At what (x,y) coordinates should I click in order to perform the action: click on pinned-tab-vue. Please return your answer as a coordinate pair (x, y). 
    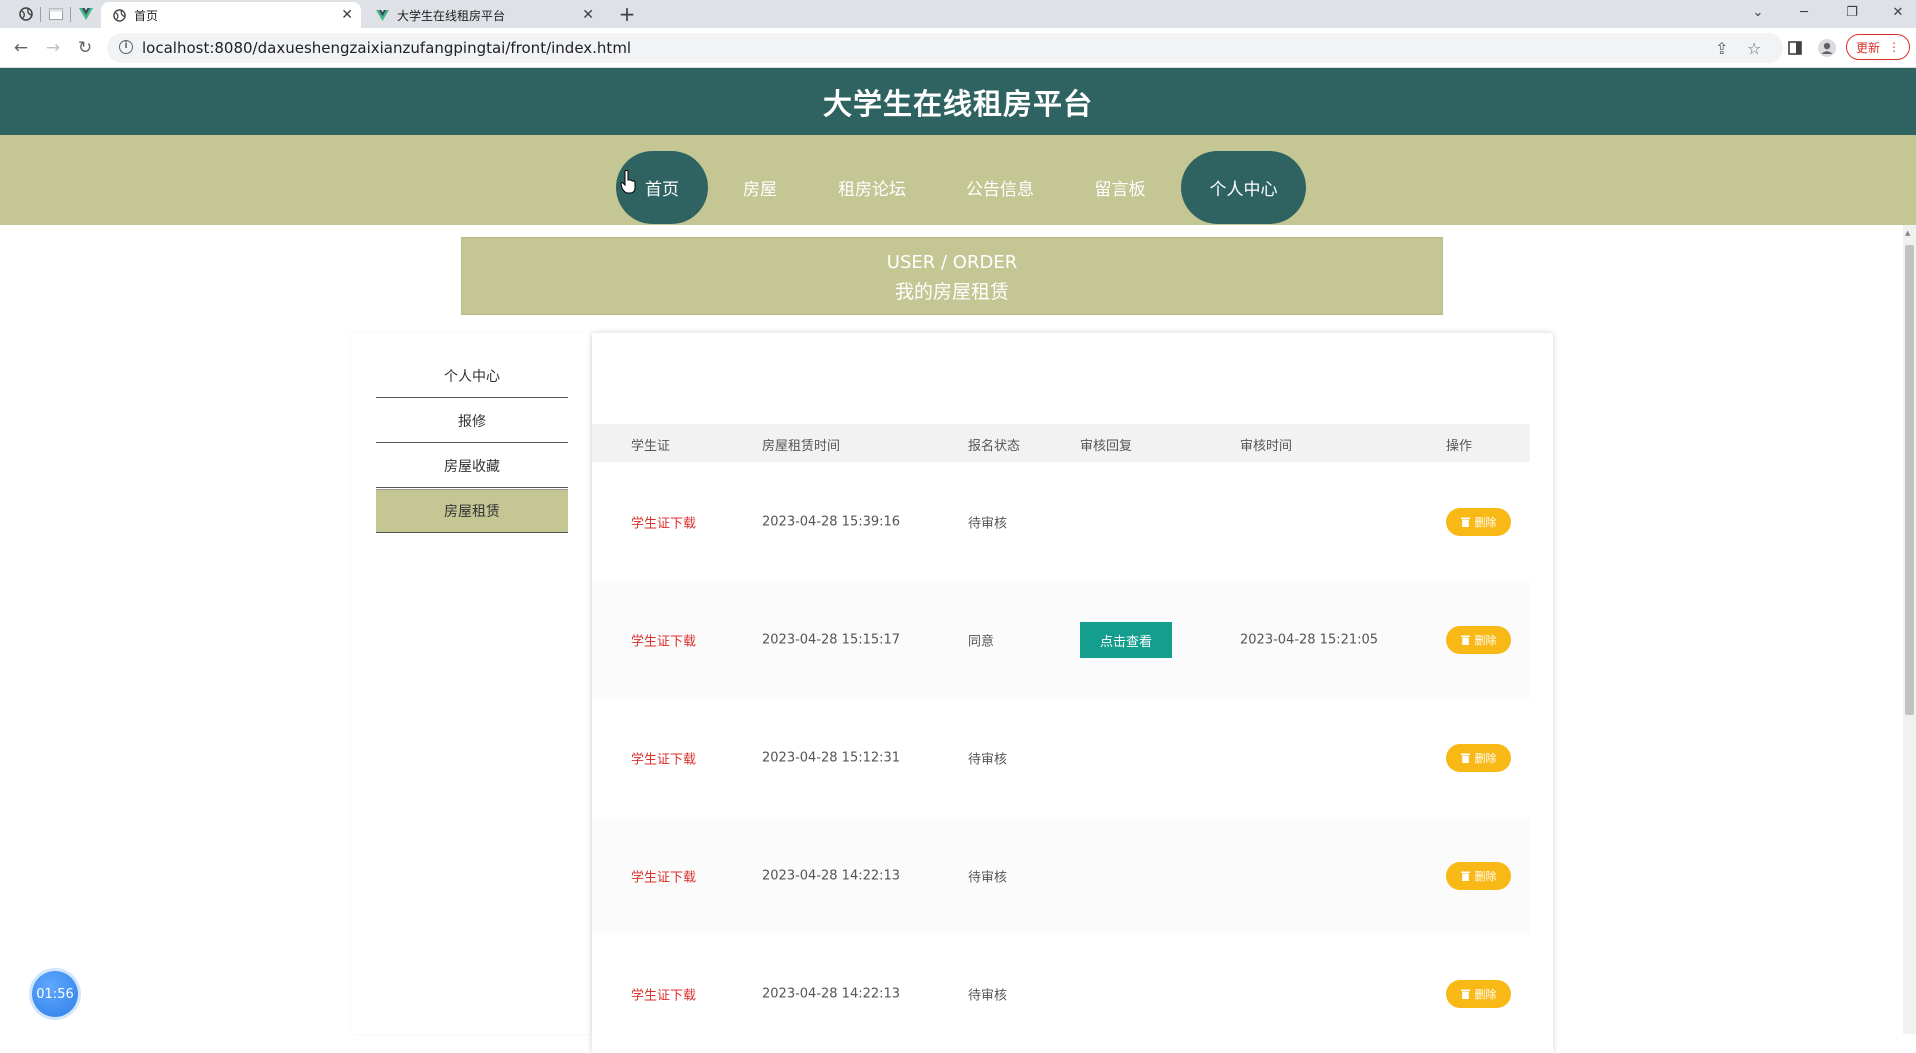
    Looking at the image, I should click on (86, 14).